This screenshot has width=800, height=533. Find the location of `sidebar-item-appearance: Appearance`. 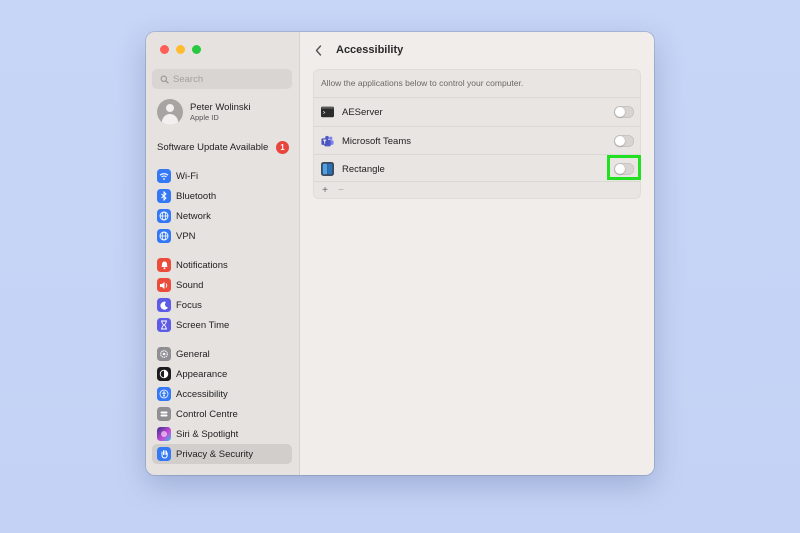

sidebar-item-appearance: Appearance is located at coordinates (222, 374).